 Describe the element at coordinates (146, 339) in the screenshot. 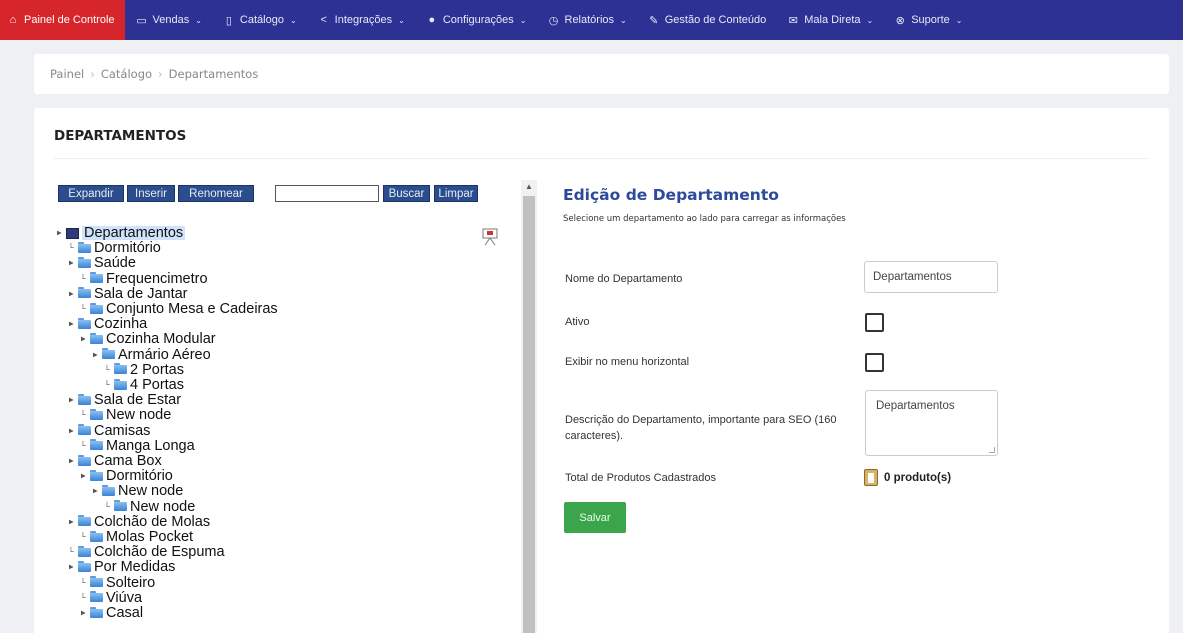

I see `tree-node: ▲ Cozinha Modular` at that location.